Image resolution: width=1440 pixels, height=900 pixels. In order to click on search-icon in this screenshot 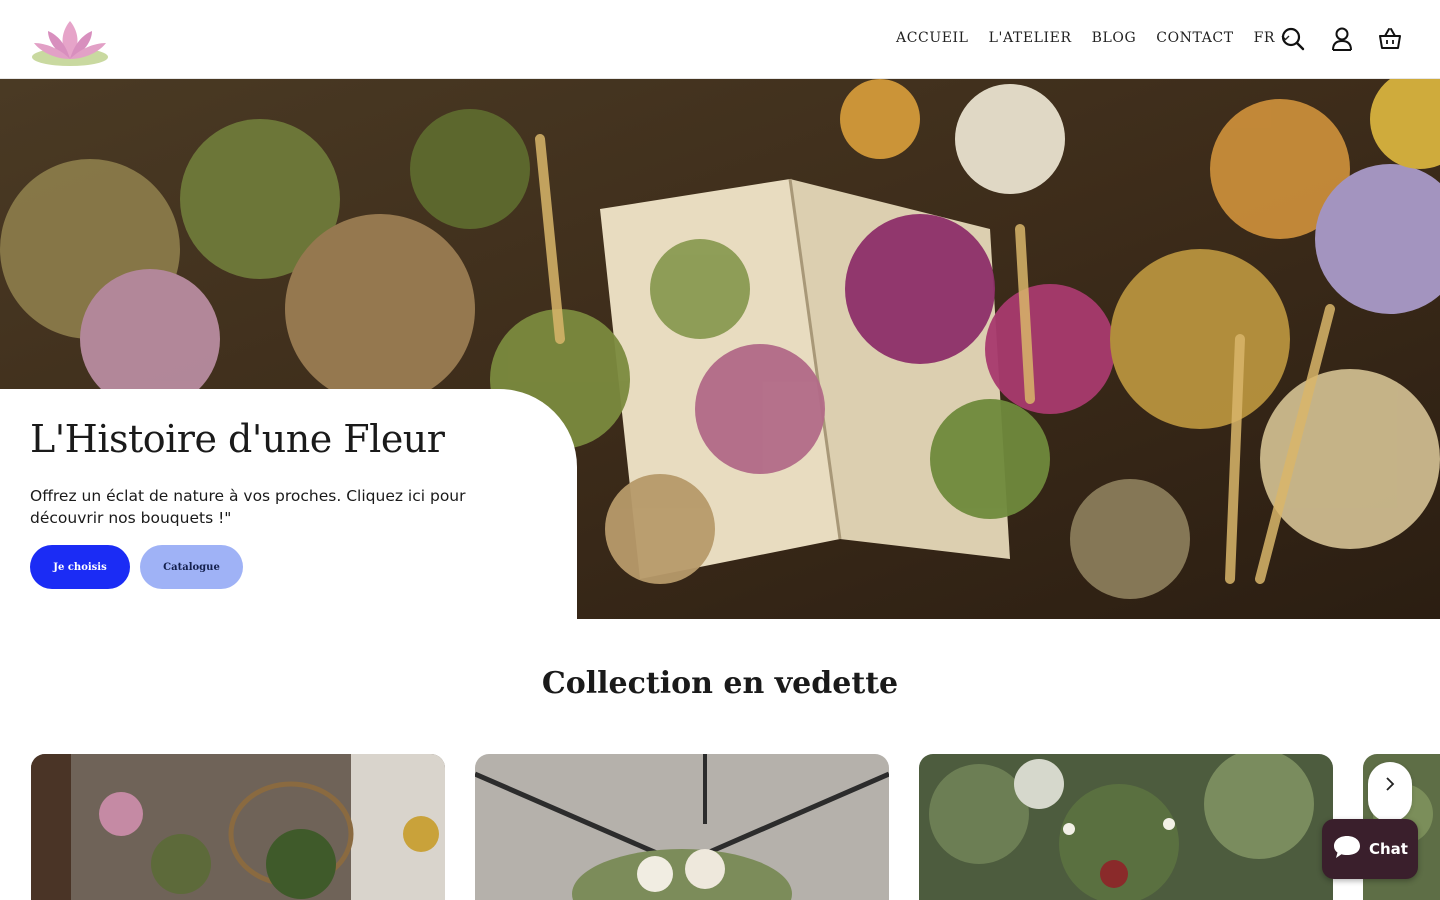, I will do `click(1293, 39)`.